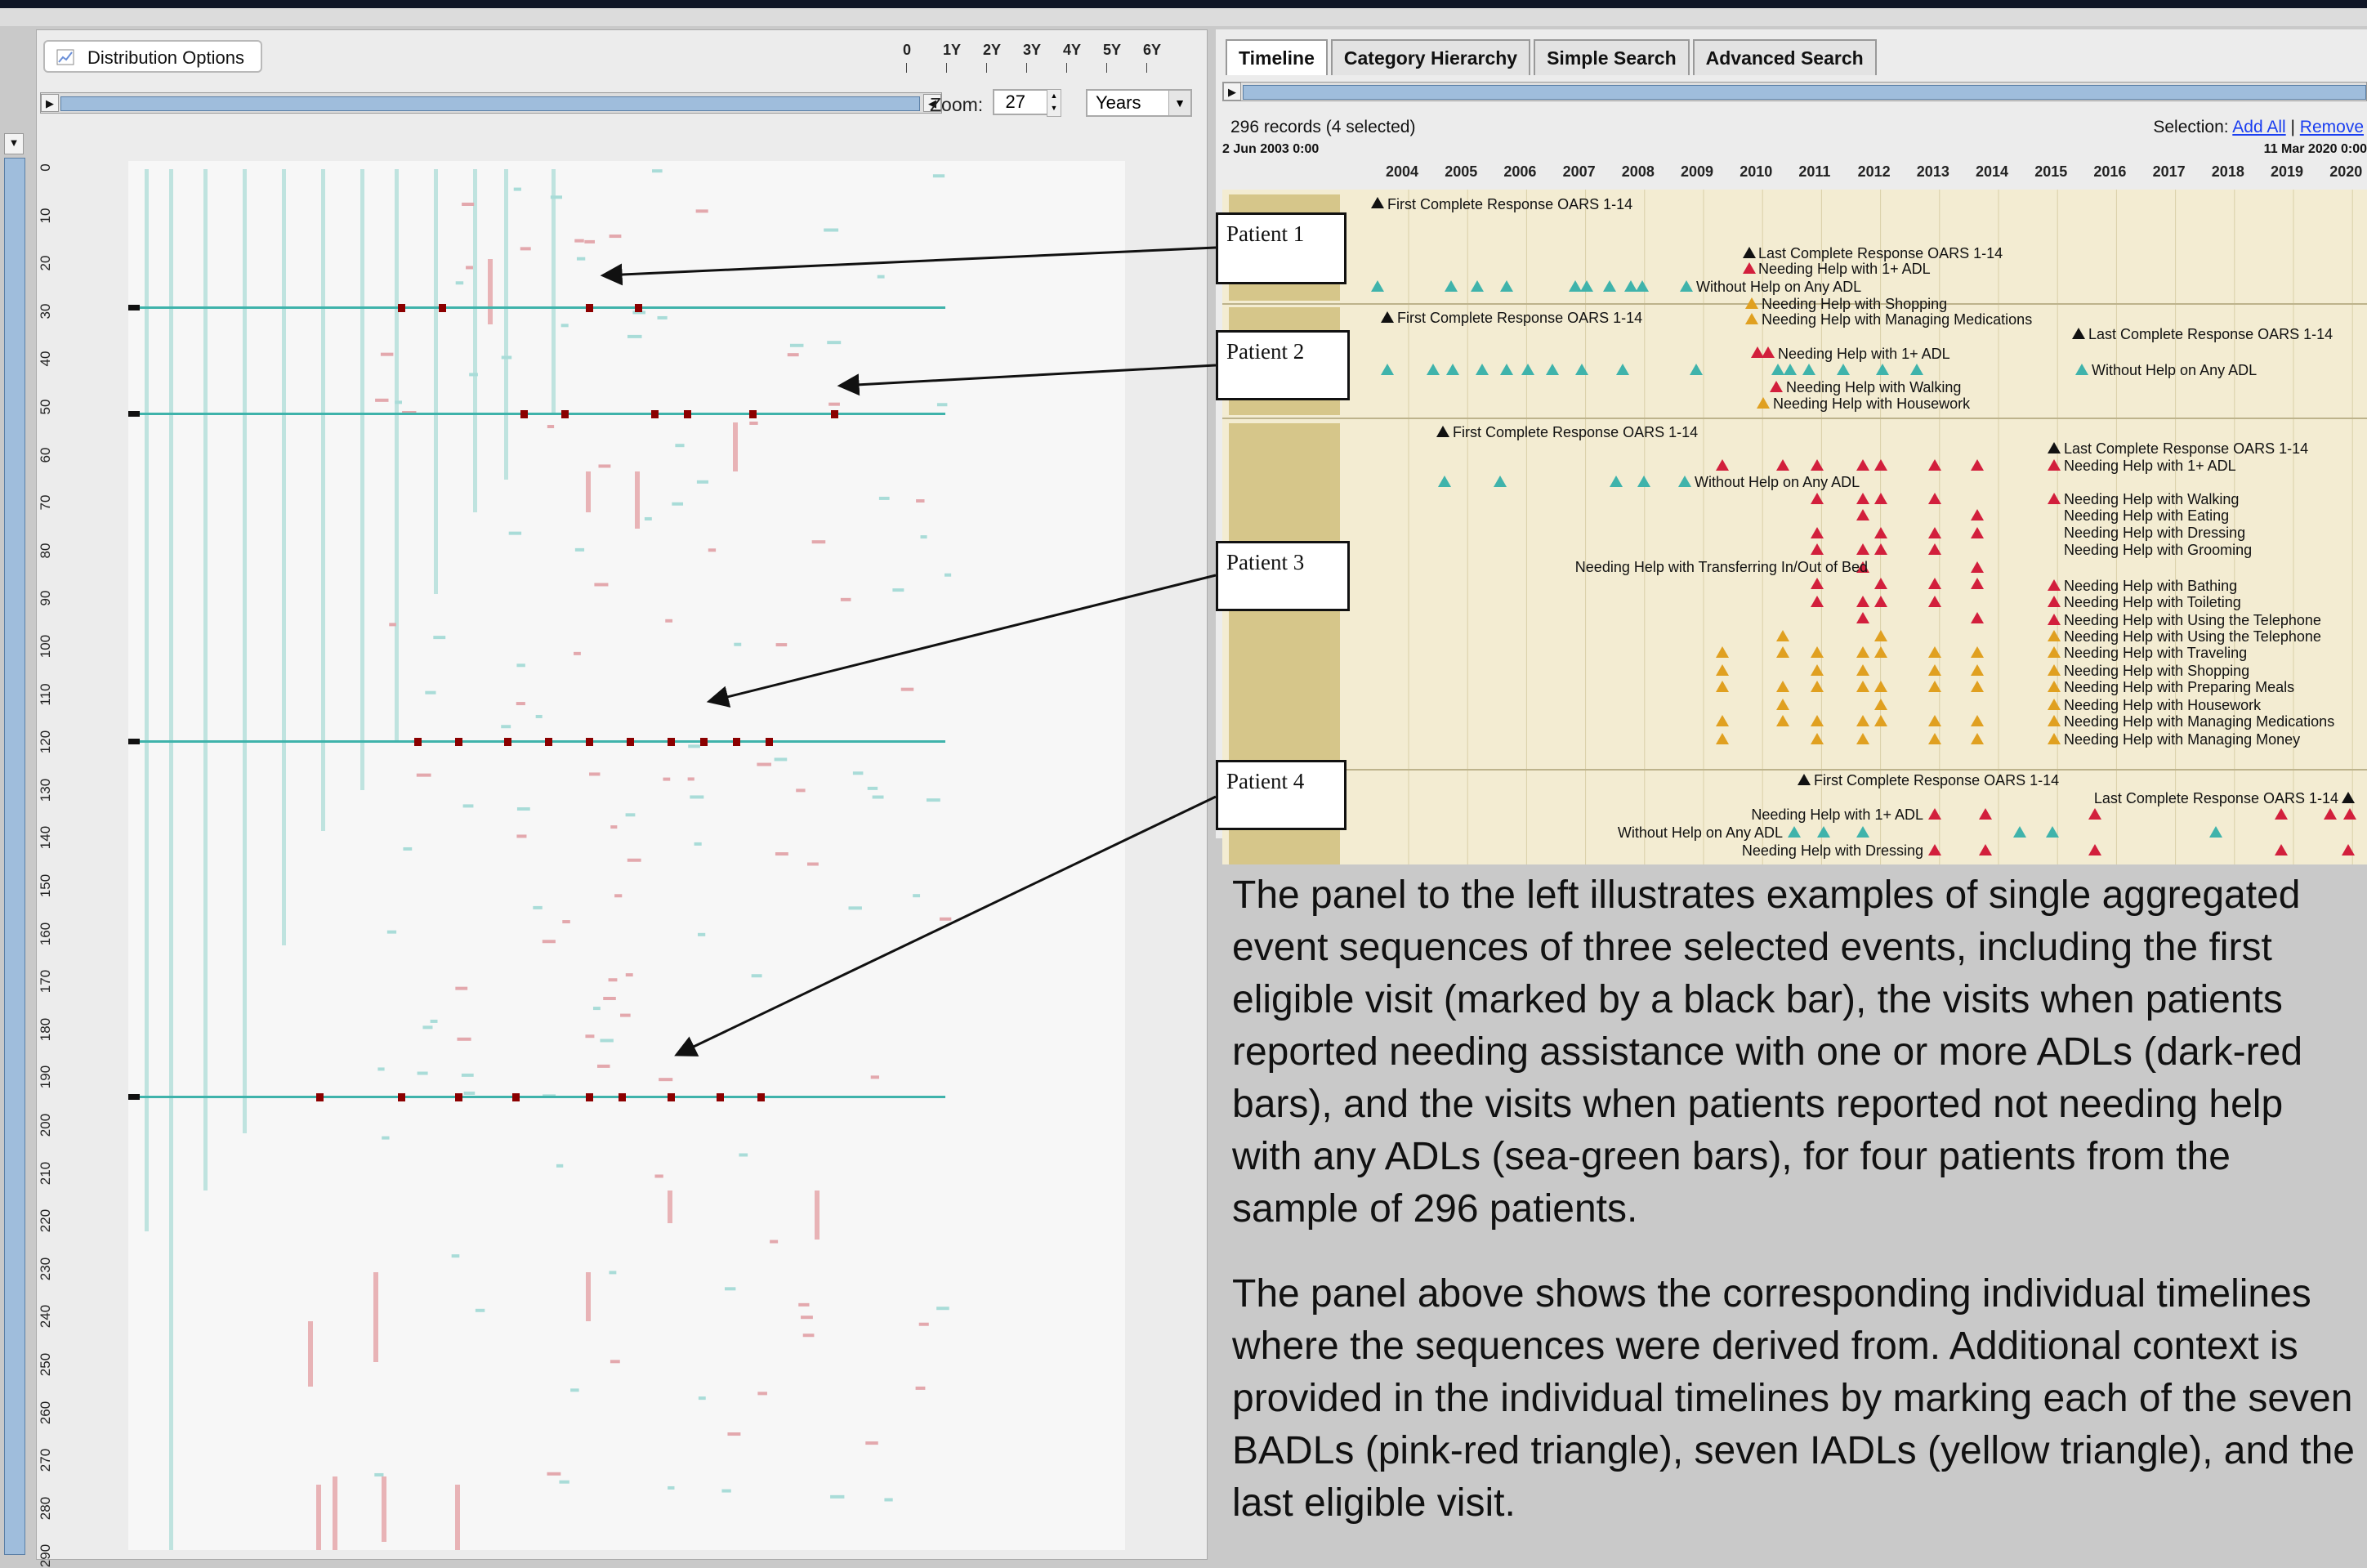 The width and height of the screenshot is (2367, 1568). Describe the element at coordinates (2332, 127) in the screenshot. I see `remove-link: Remove` at that location.